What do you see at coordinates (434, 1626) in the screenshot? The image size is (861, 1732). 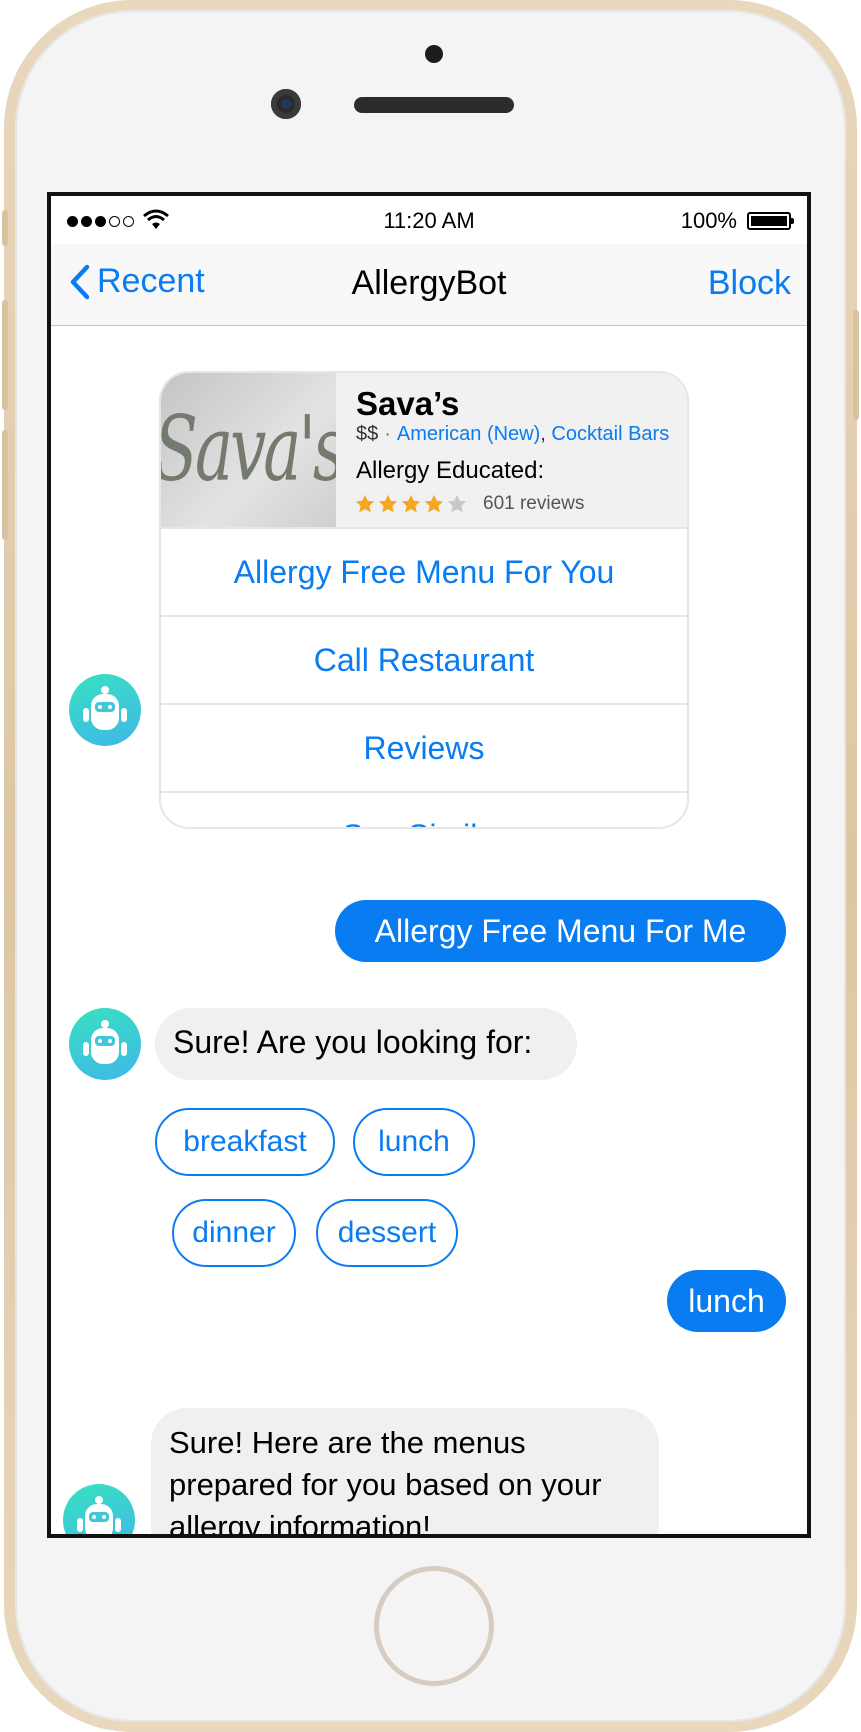 I see `home-button` at bounding box center [434, 1626].